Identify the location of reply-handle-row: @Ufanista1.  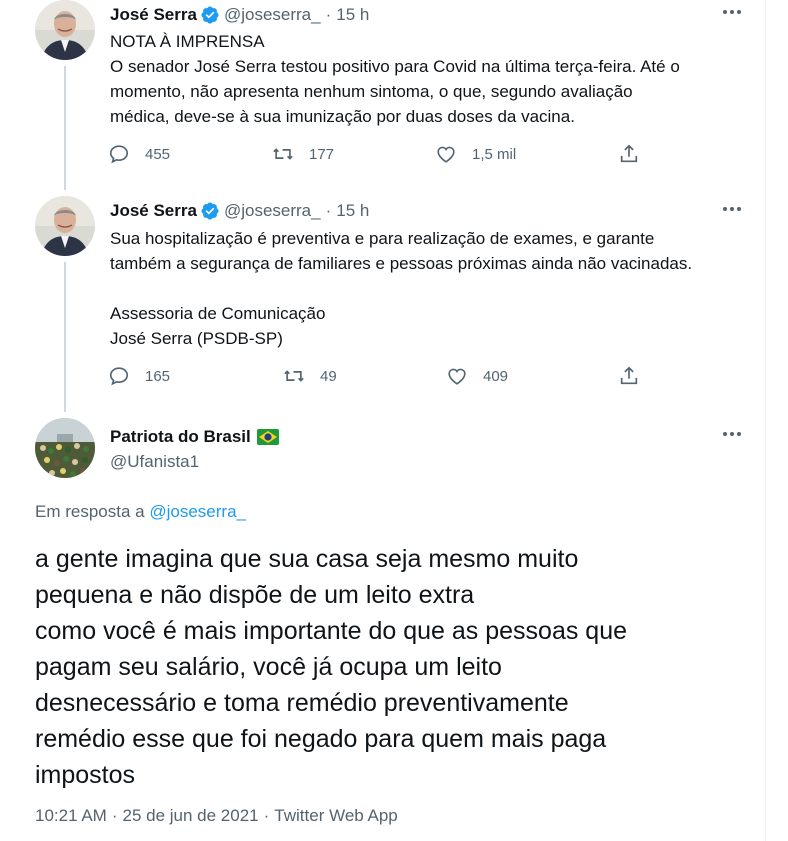
(154, 462).